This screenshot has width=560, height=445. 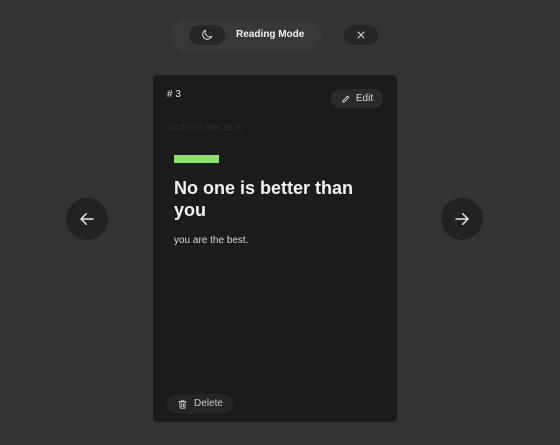 I want to click on close-icon, so click(x=361, y=35).